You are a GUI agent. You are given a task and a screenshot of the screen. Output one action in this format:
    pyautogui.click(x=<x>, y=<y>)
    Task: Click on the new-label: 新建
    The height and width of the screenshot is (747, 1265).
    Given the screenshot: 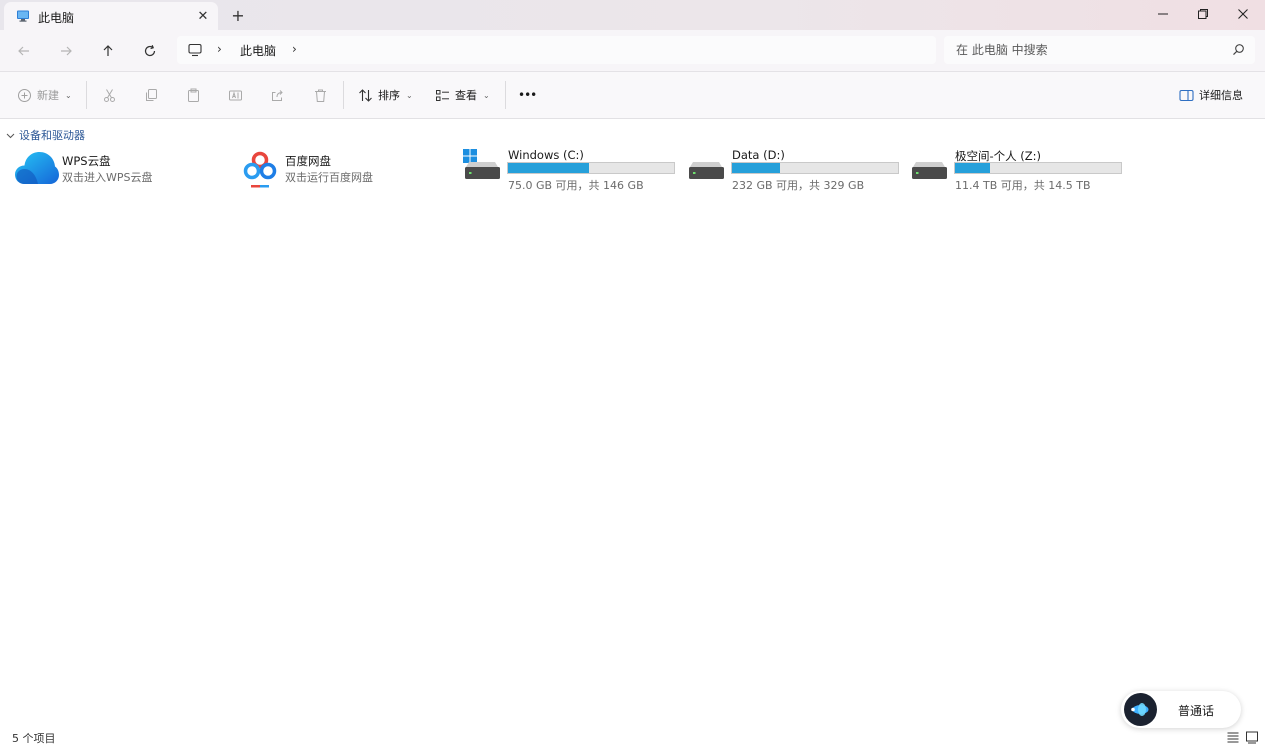 What is the action you would take?
    pyautogui.click(x=48, y=95)
    